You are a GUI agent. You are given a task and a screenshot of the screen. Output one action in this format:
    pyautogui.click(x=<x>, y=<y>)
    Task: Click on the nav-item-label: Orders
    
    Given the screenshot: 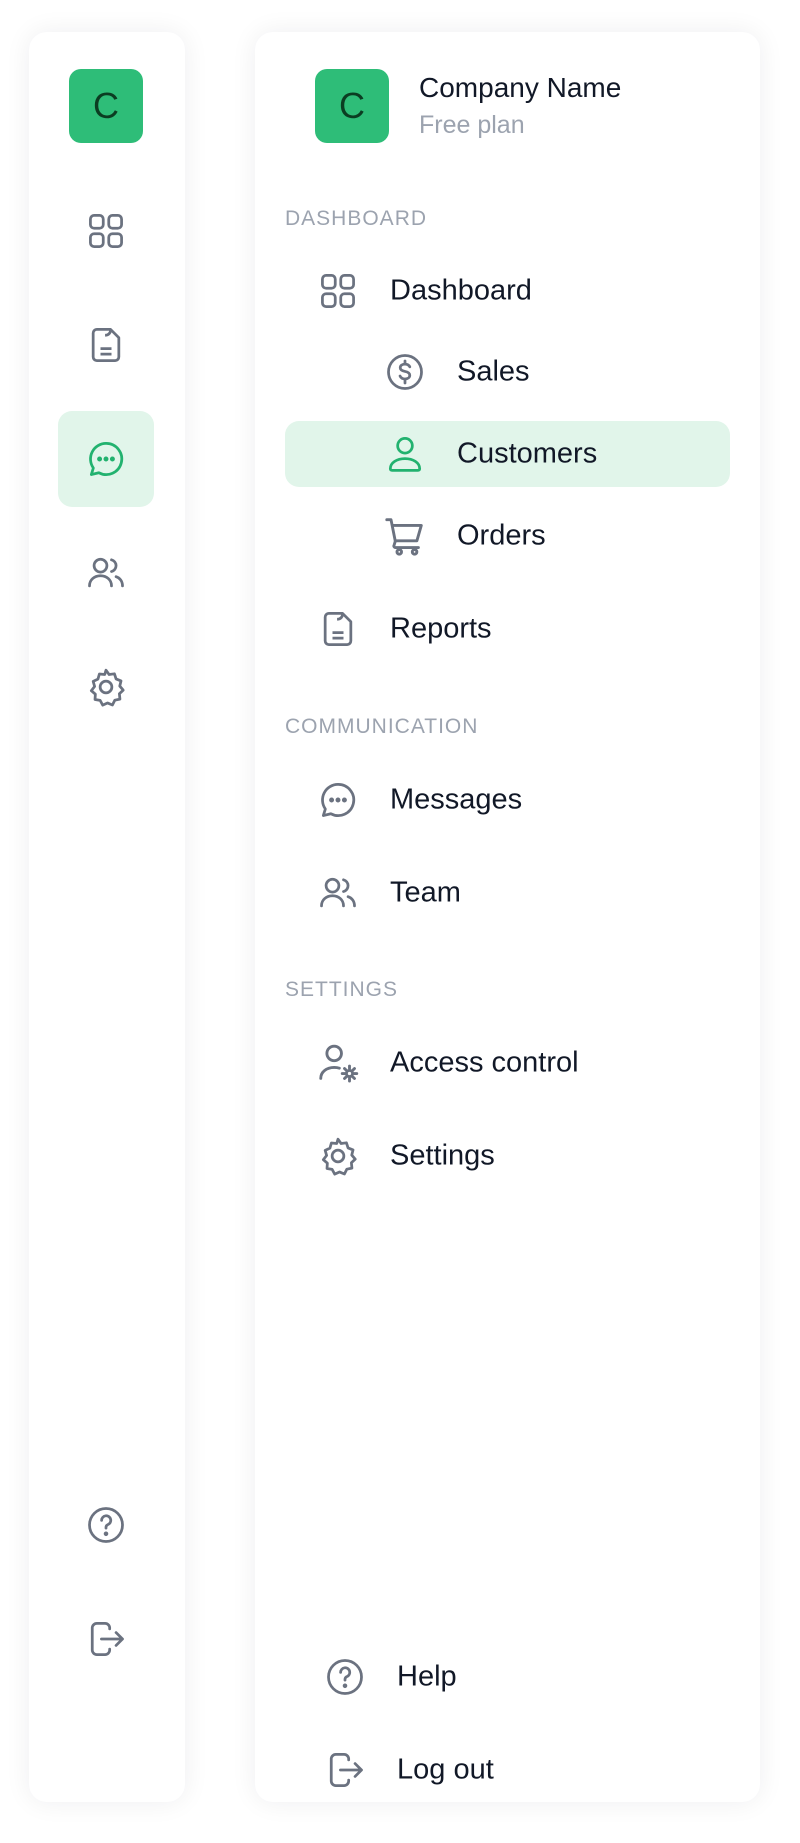 What is the action you would take?
    pyautogui.click(x=501, y=535)
    